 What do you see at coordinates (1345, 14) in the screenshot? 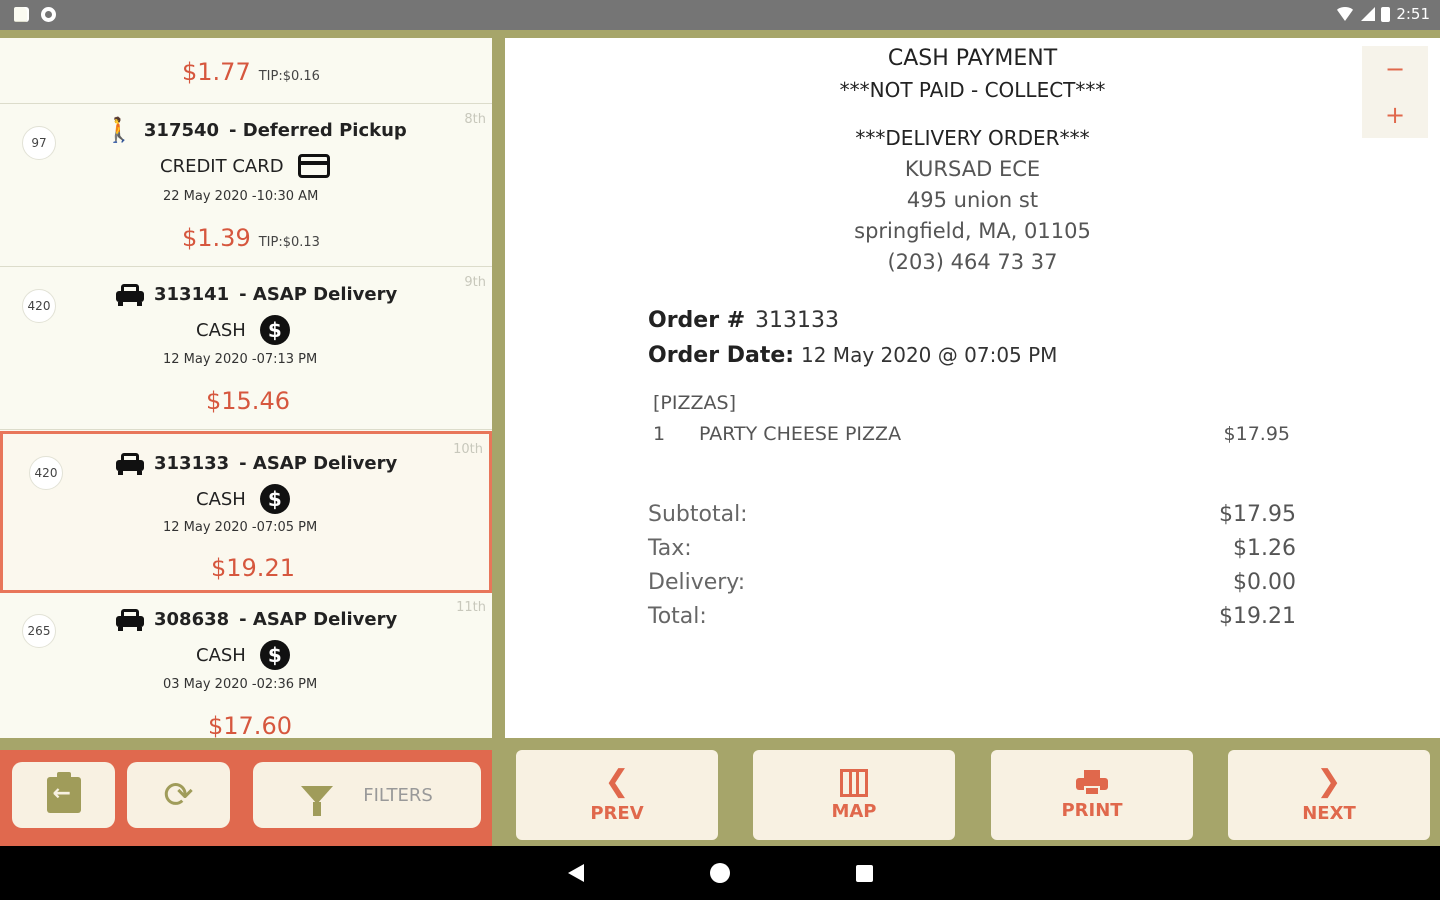
I see `wifi-icon` at bounding box center [1345, 14].